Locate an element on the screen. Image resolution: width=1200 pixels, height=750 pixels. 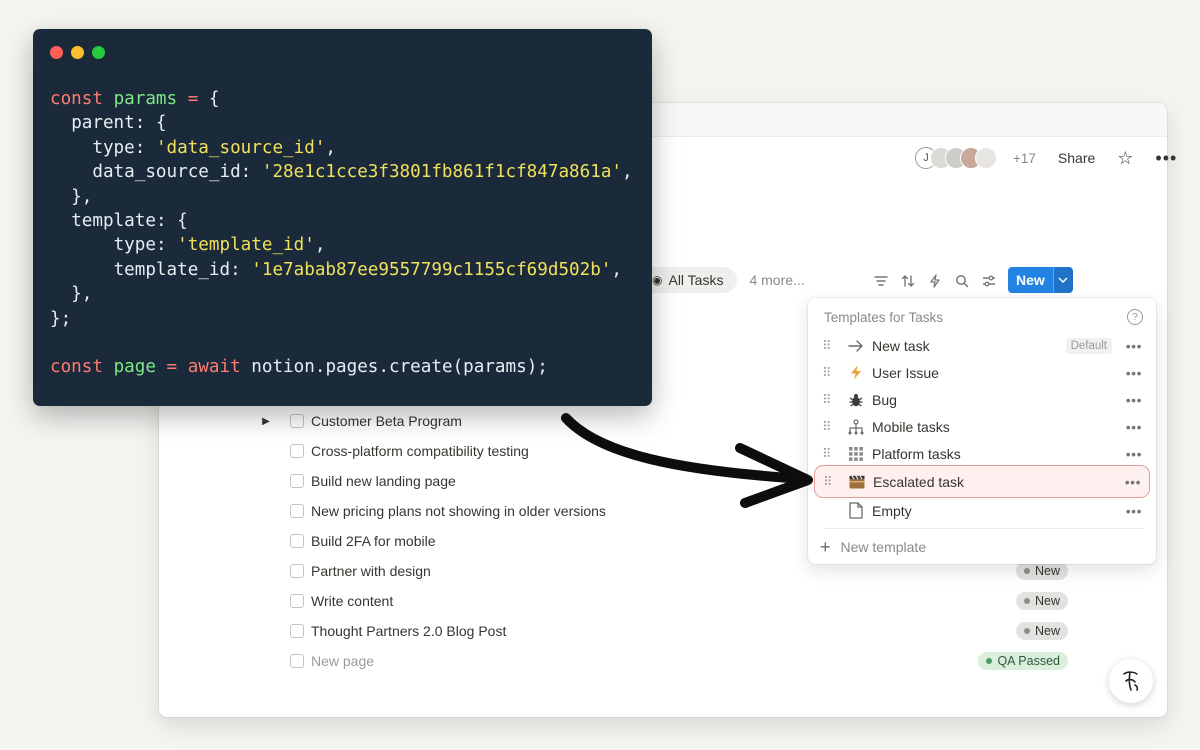
new-button: New is located at coordinates (1030, 280).